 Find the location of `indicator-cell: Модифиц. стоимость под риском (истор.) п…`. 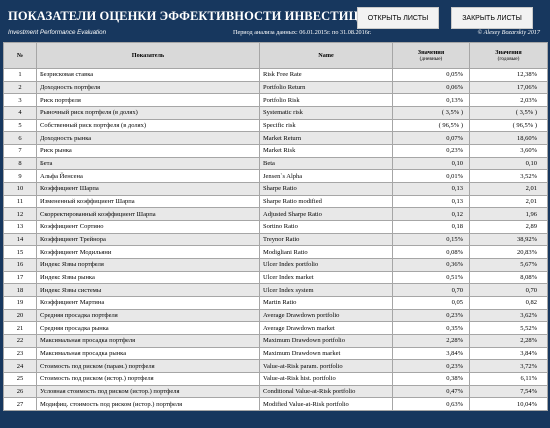

indicator-cell: Модифиц. стоимость под риском (истор.) п… is located at coordinates (148, 404).